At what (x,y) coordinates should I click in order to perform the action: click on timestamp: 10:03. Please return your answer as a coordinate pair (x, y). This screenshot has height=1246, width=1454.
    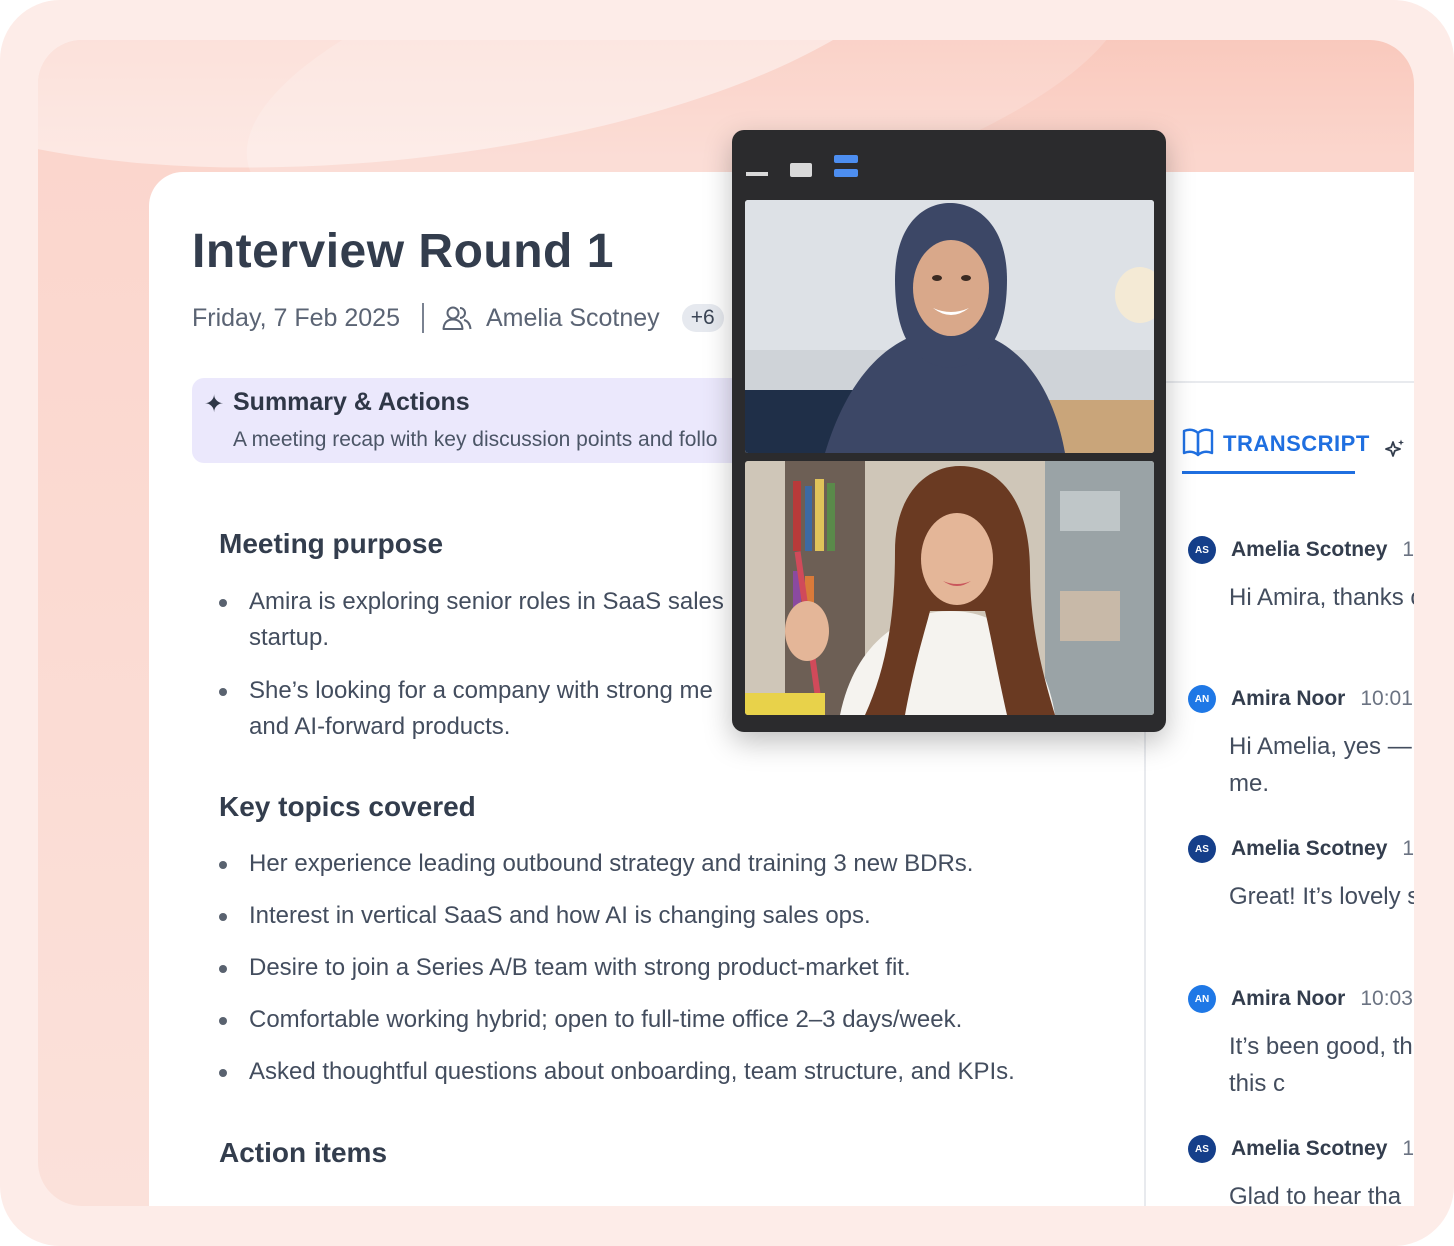
    Looking at the image, I should click on (1386, 998).